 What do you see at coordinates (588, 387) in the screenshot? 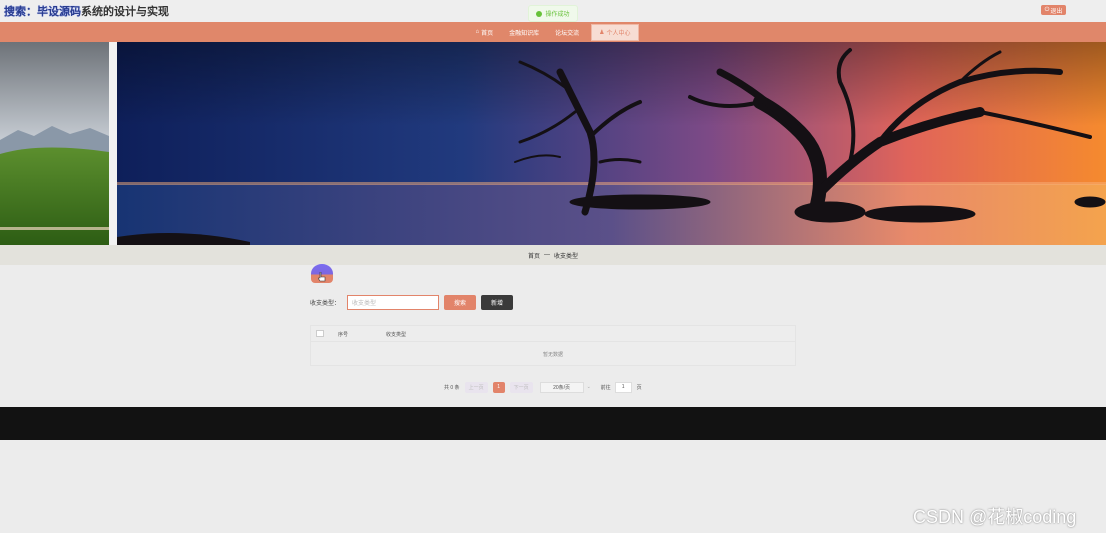
I see `chevron-down-icon: ⌄` at bounding box center [588, 387].